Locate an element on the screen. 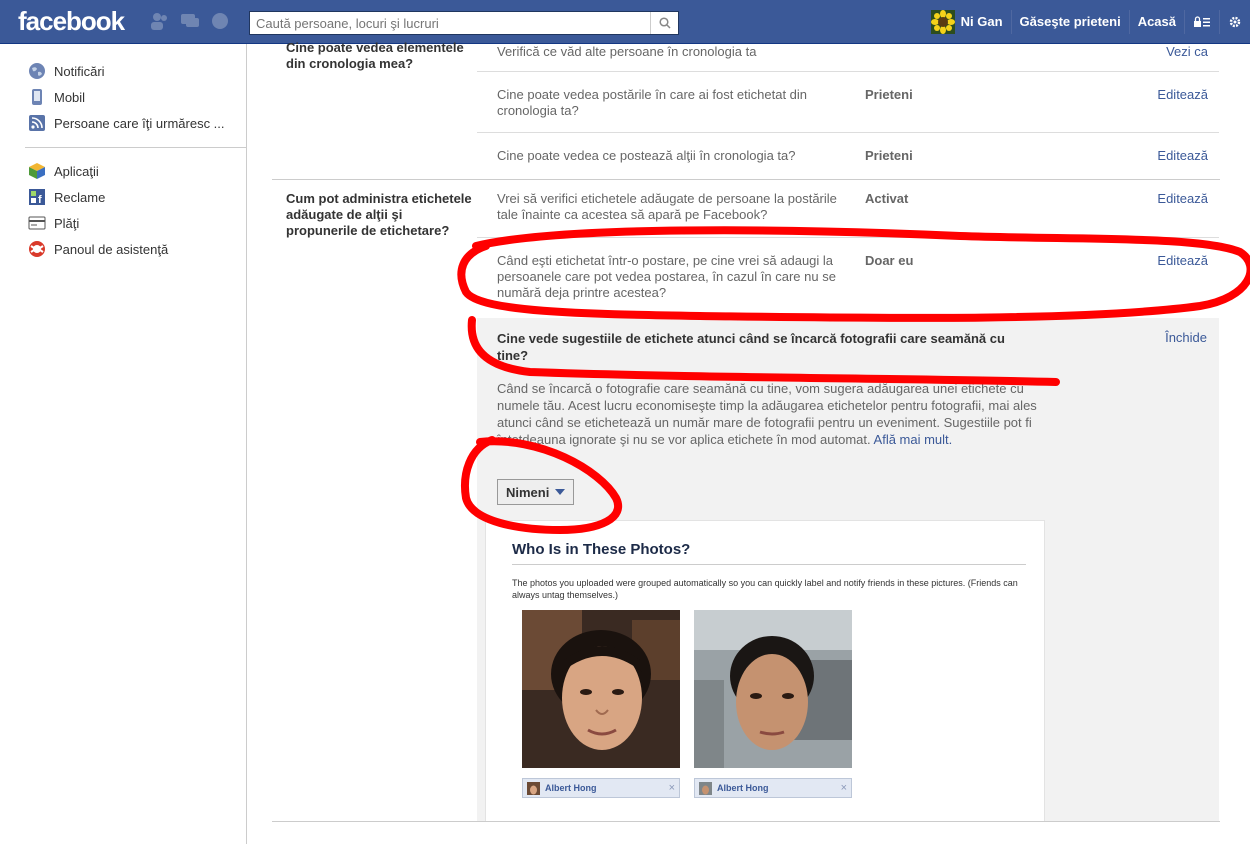  svg-text: f is located at coordinates (40, 200).